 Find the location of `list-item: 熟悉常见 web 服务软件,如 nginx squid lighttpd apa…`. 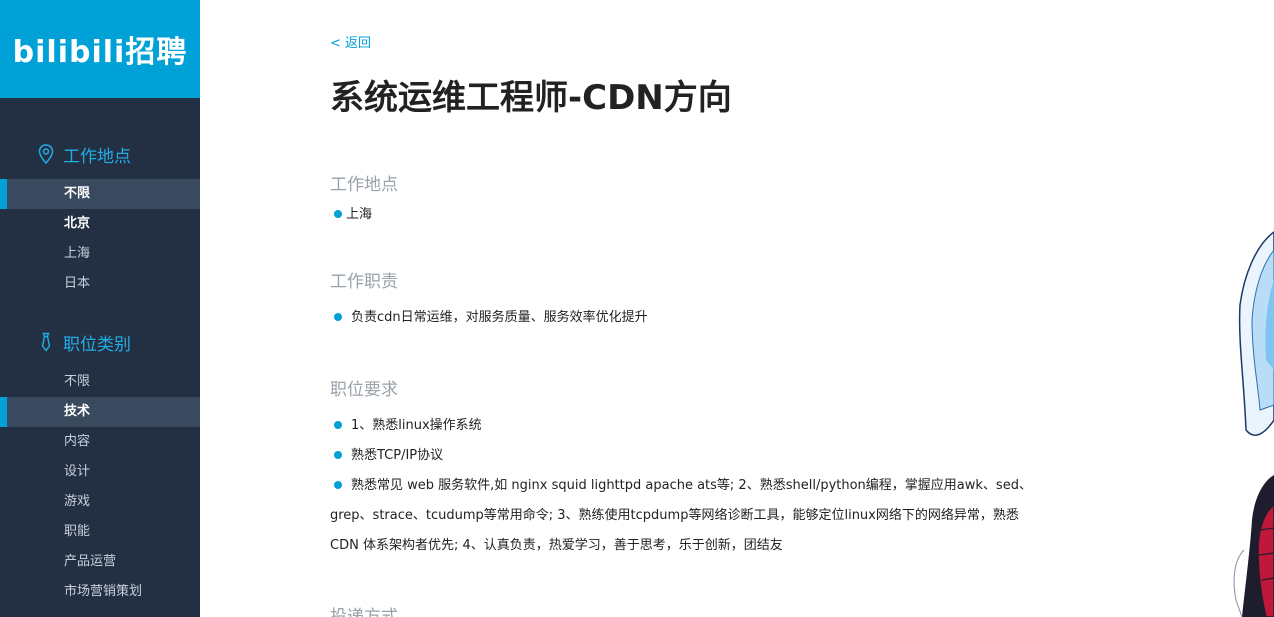

list-item: 熟悉常见 web 服务软件,如 nginx squid lighttpd apa… is located at coordinates (685, 516).